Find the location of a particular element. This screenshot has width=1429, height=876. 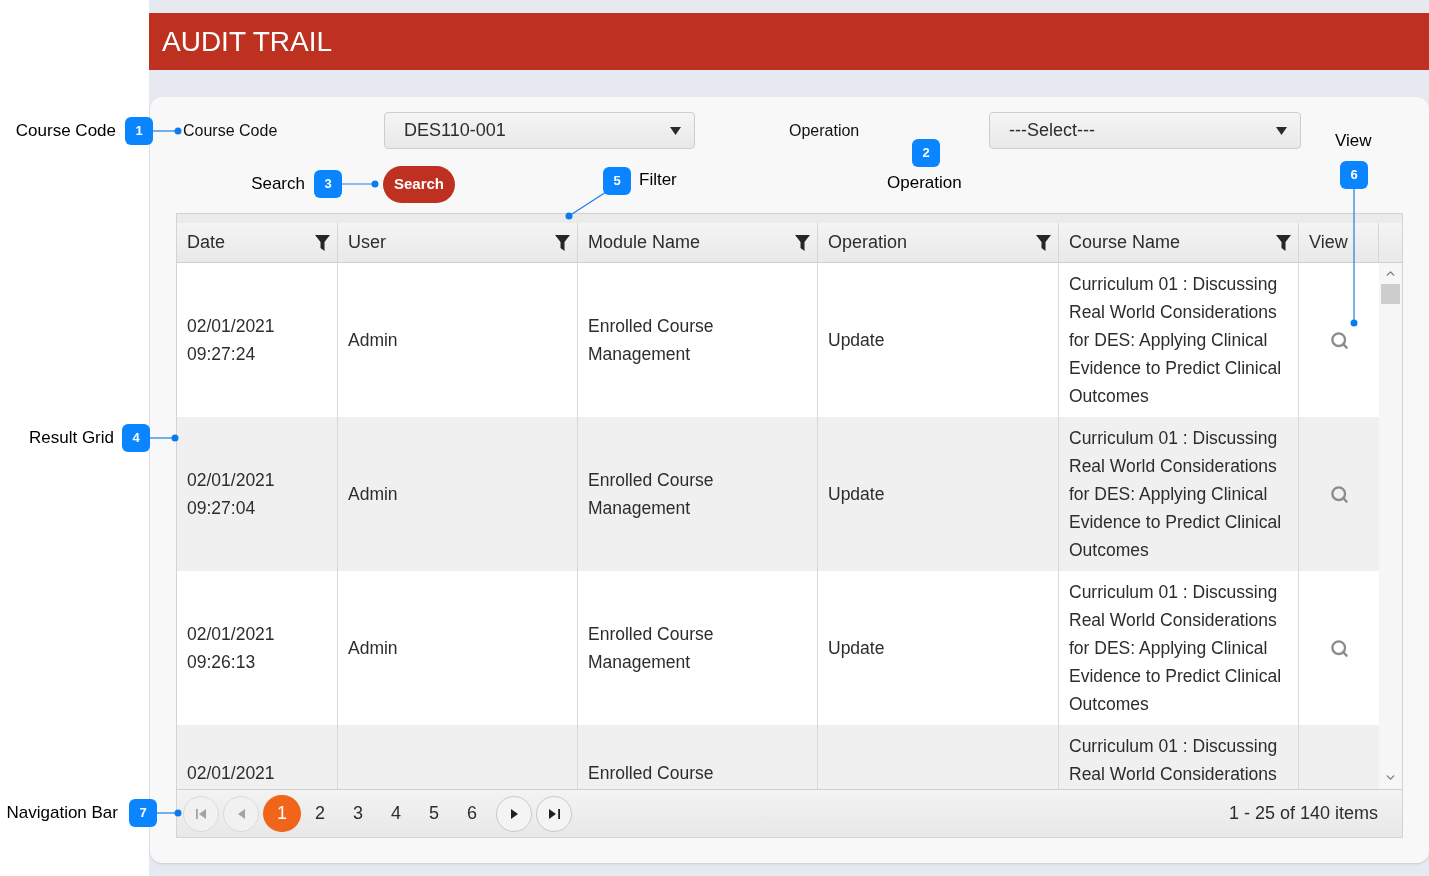

course-code-dropdown: DES110-001 is located at coordinates (539, 130).